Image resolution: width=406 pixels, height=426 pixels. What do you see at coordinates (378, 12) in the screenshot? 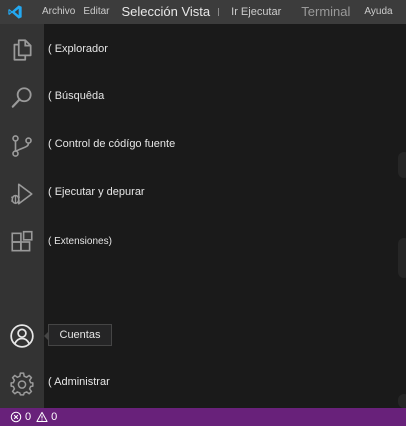
I see `menu-ayuda: Ayuda` at bounding box center [378, 12].